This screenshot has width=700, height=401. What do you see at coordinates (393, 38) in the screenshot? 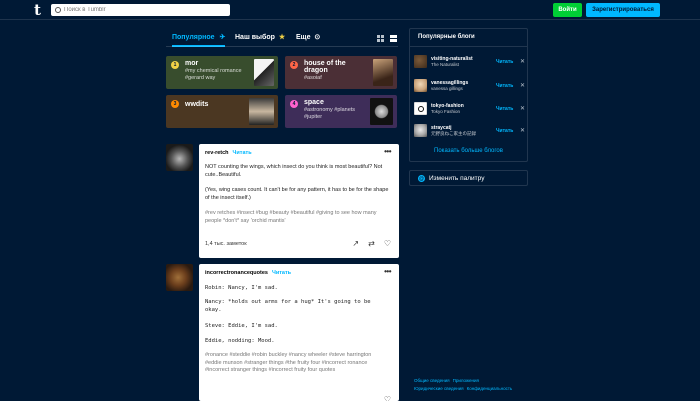
I see `list-view-icon` at bounding box center [393, 38].